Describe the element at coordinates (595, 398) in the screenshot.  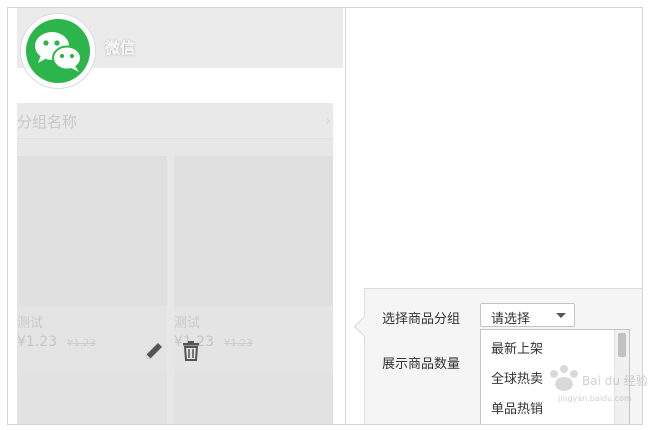
I see `watermark-subtext: jingyan.baidu.com` at that location.